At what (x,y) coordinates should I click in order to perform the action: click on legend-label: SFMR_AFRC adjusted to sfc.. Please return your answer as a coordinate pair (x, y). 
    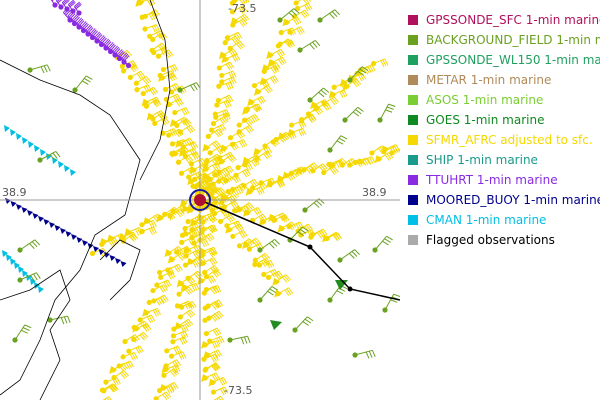
    Looking at the image, I should click on (509, 140).